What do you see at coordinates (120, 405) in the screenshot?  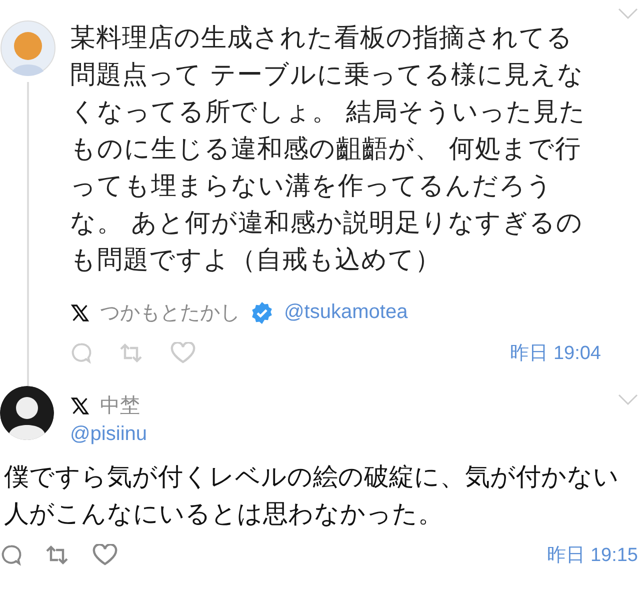 I see `author-name: 中埜` at bounding box center [120, 405].